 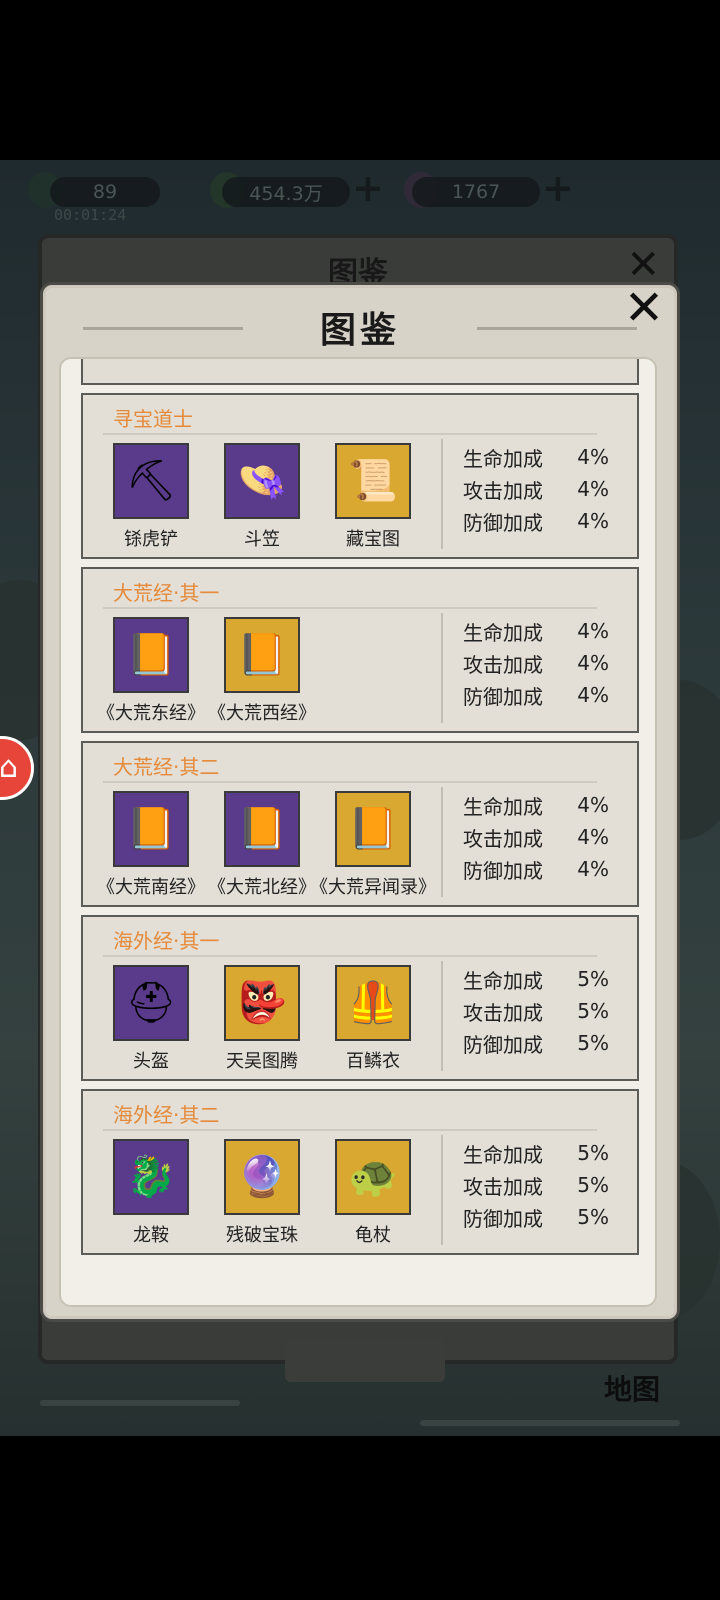 What do you see at coordinates (166, 1115) in the screenshot?
I see `set-title: 海外经·其二` at bounding box center [166, 1115].